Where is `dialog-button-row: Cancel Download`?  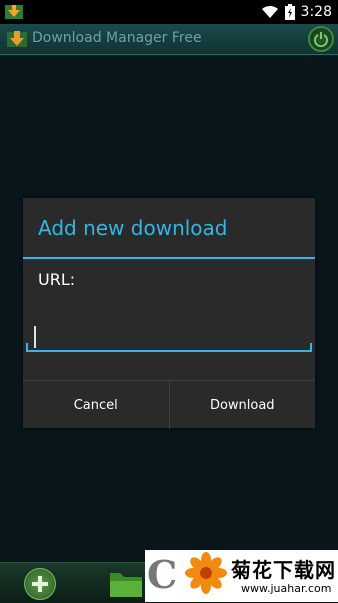 dialog-button-row: Cancel Download is located at coordinates (169, 404).